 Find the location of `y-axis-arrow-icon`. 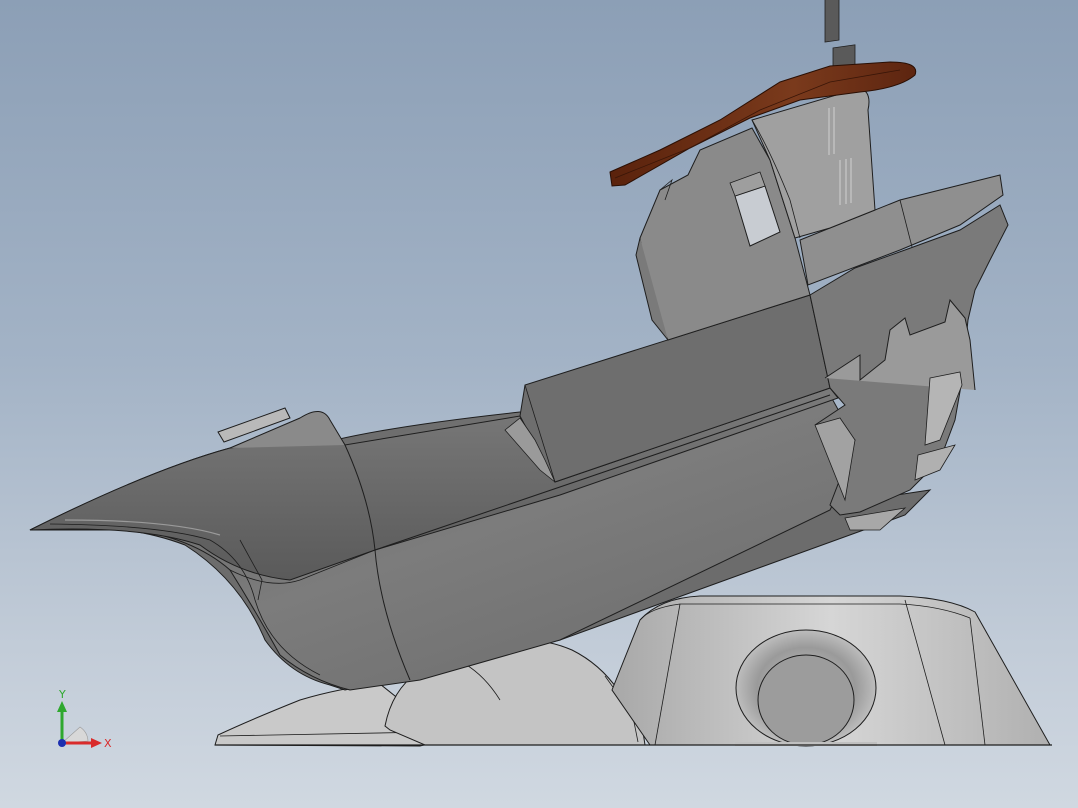

y-axis-arrow-icon is located at coordinates (62, 706).